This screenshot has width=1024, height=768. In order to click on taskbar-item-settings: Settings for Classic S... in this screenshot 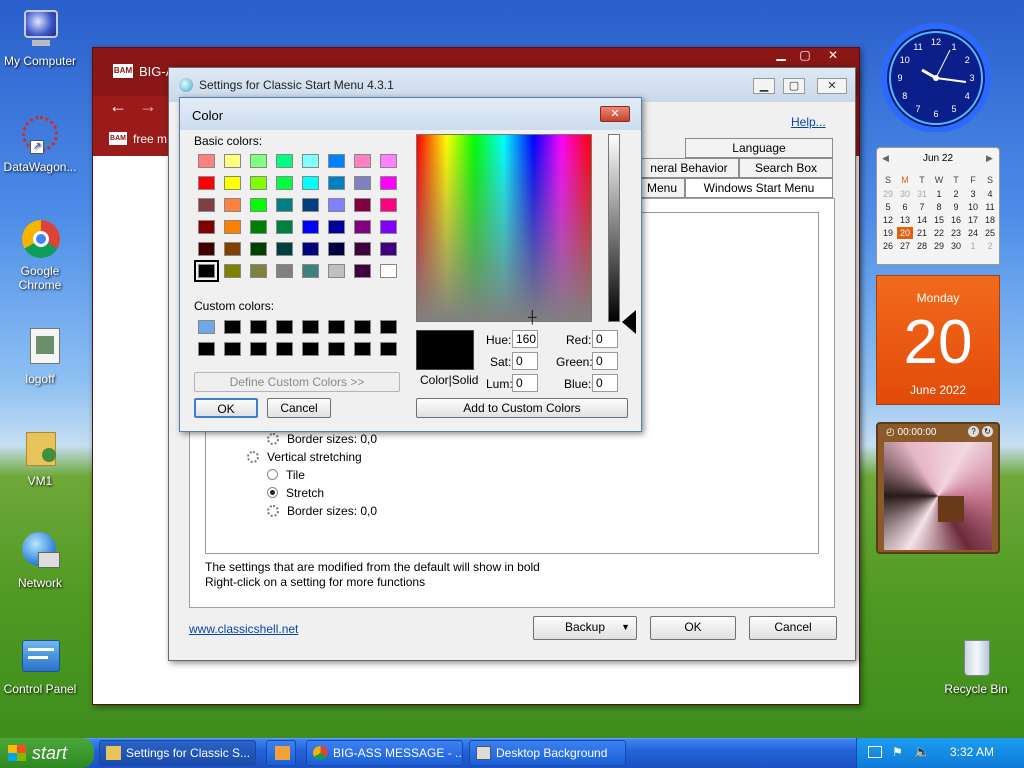, I will do `click(177, 753)`.